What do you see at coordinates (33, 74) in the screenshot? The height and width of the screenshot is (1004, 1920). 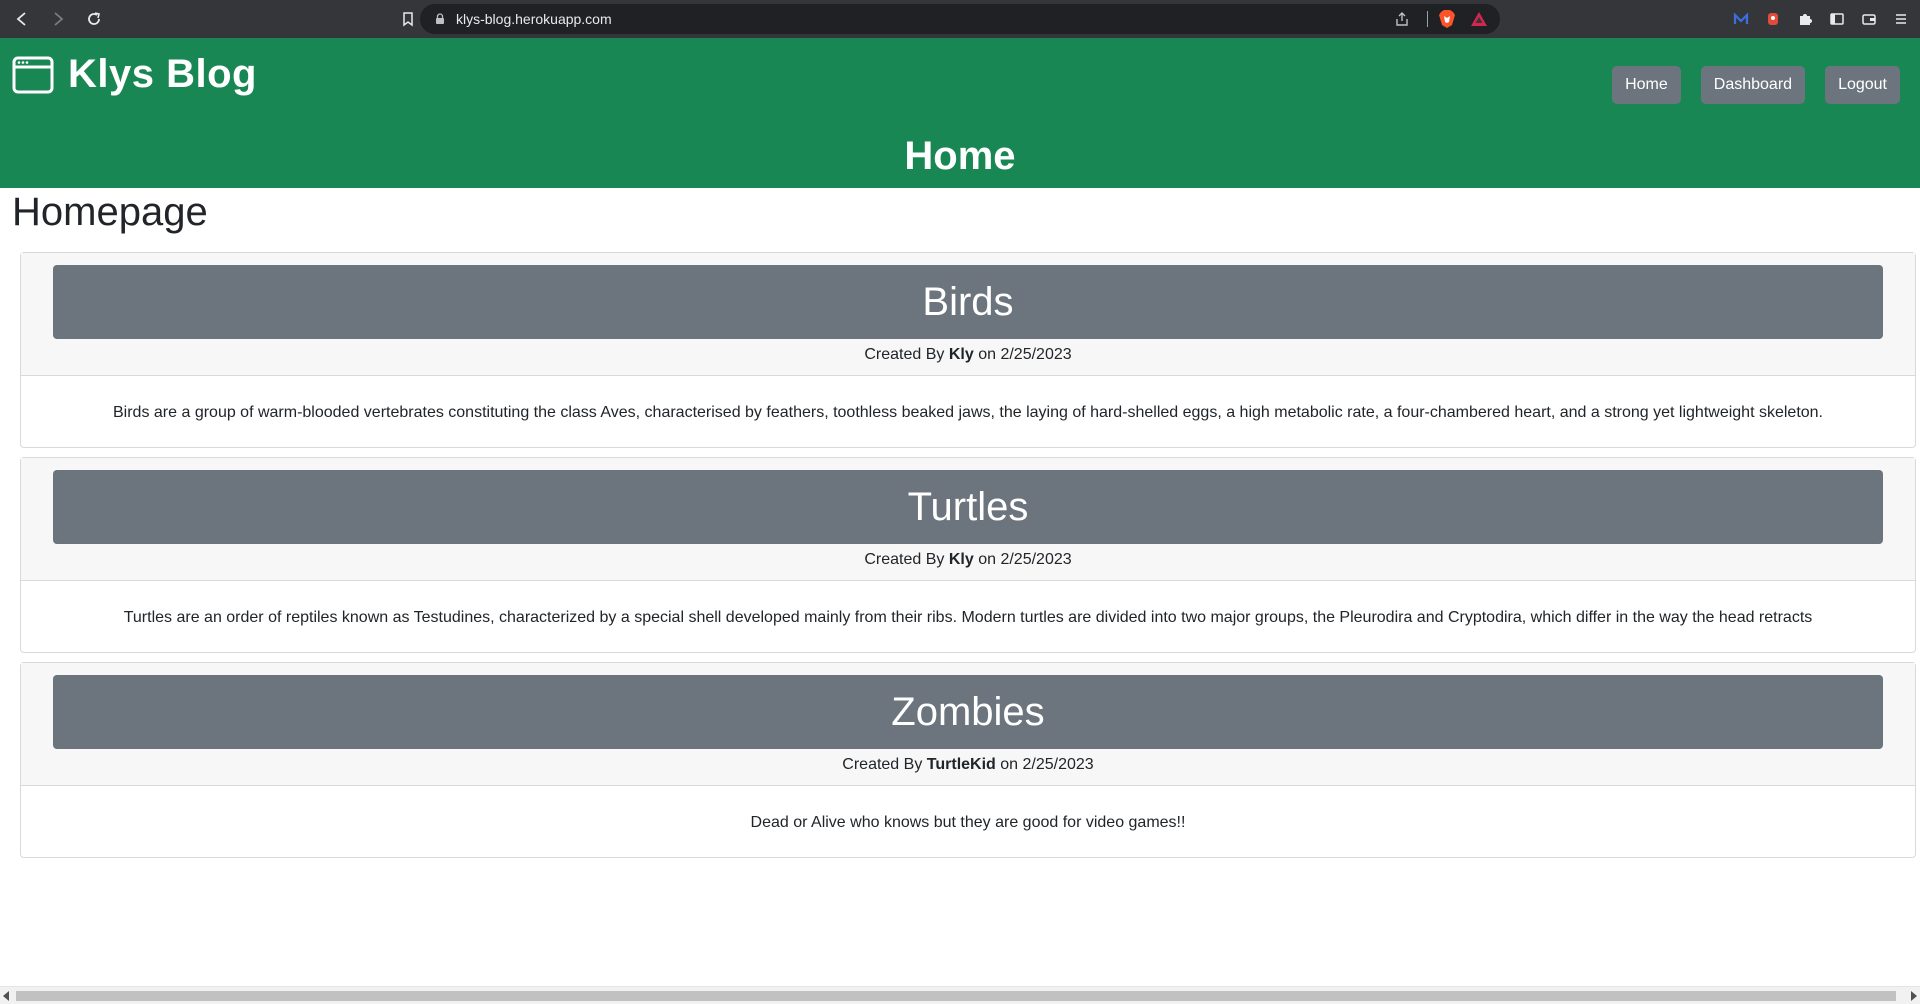 I see `browser-window-icon` at bounding box center [33, 74].